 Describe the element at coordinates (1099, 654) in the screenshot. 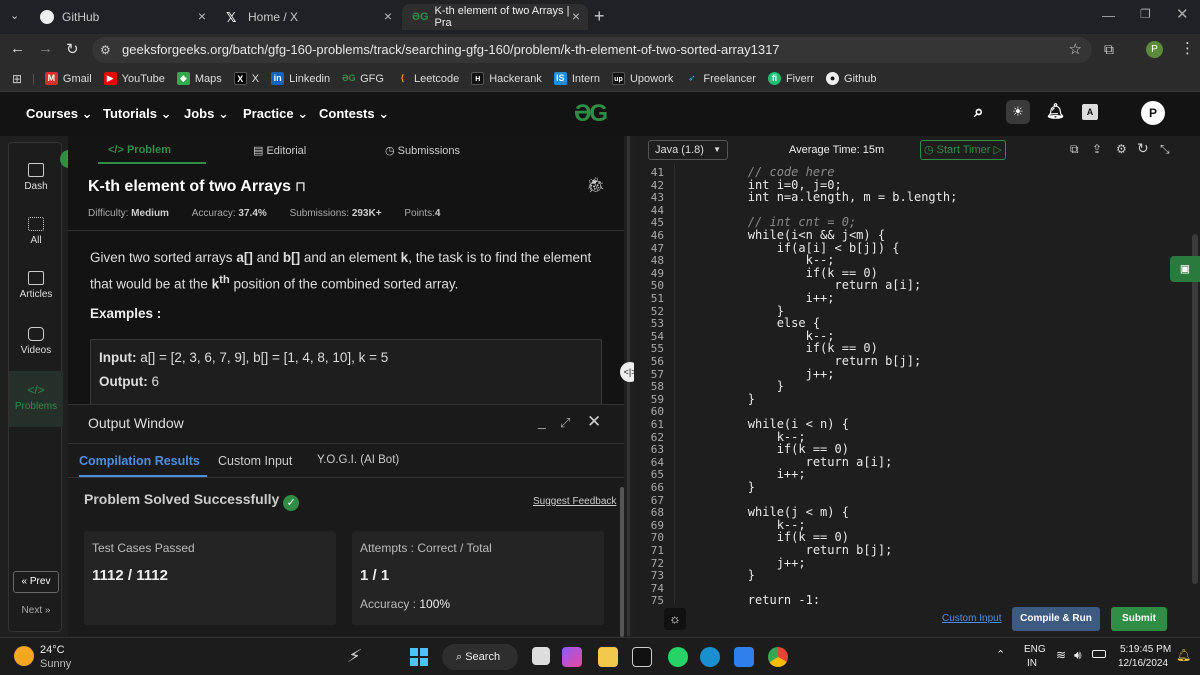

I see `battery-icon` at that location.